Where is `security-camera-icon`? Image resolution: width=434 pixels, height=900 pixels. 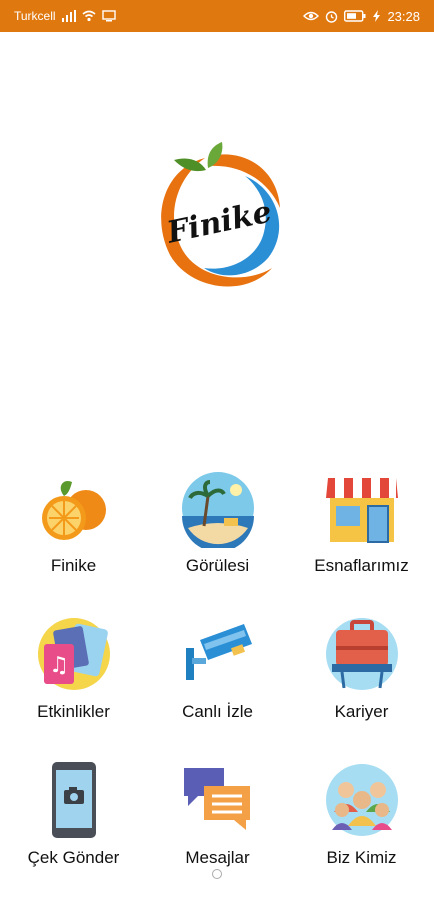 security-camera-icon is located at coordinates (218, 652).